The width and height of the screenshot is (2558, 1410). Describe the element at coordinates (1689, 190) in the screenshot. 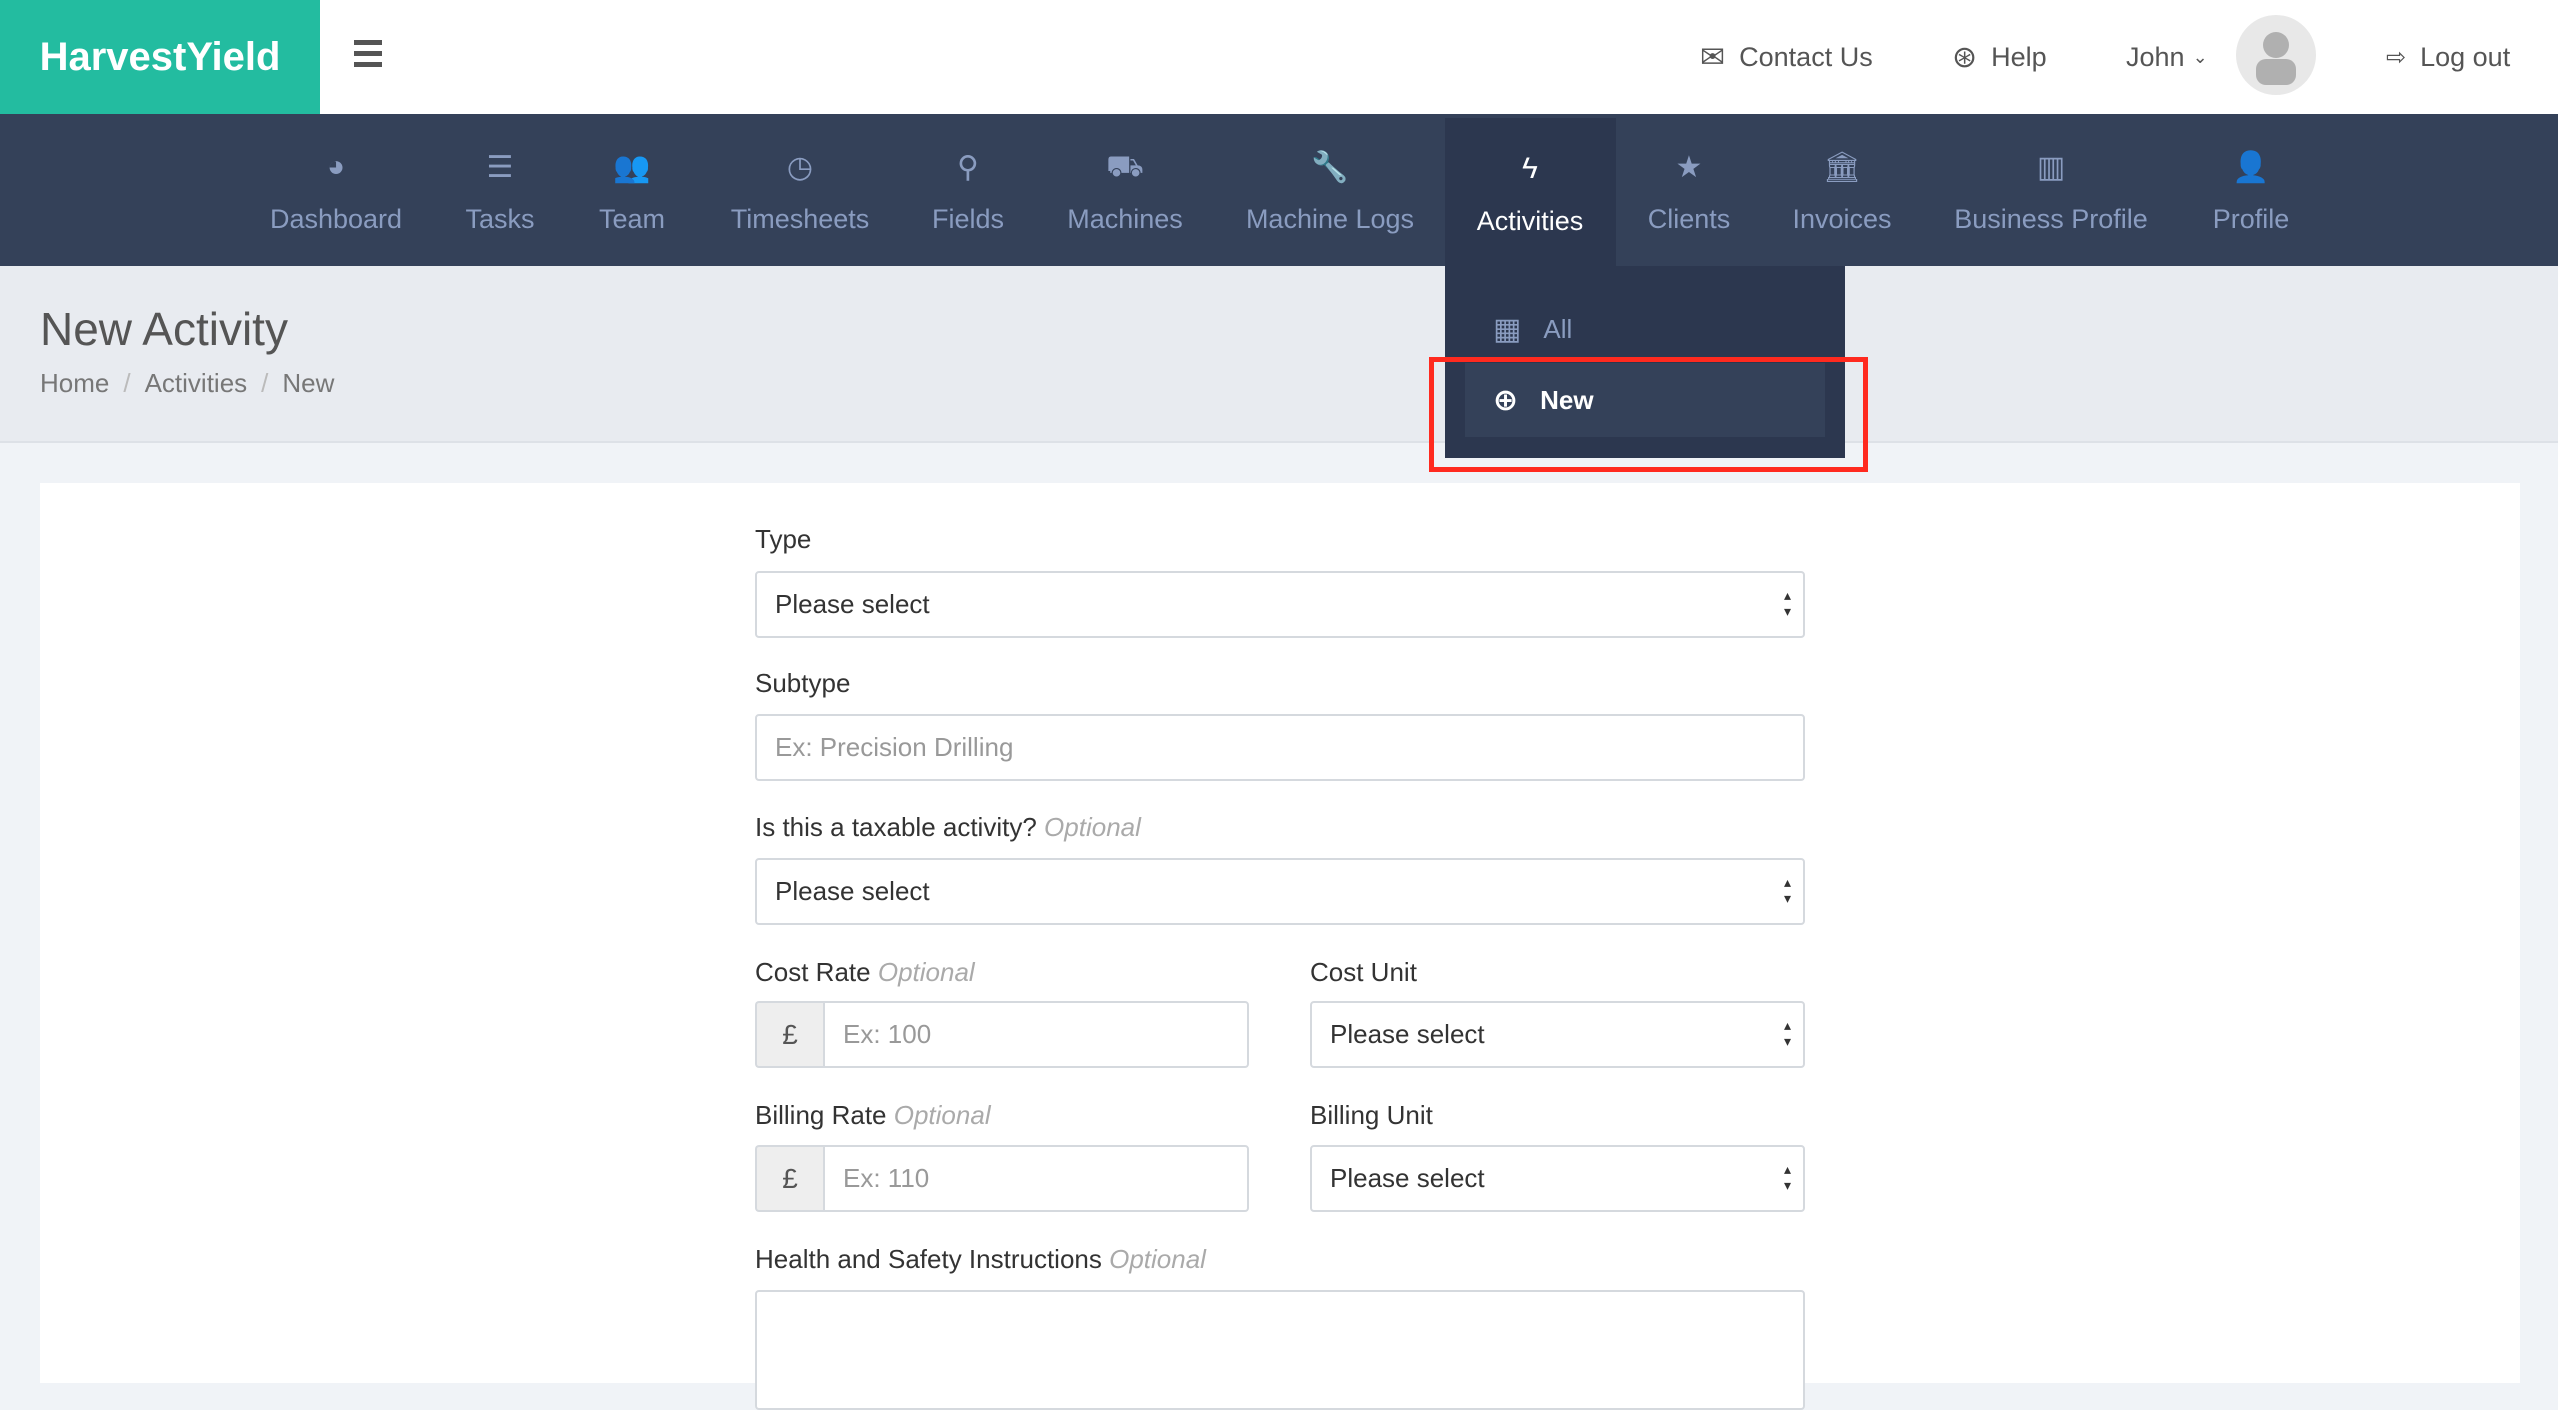

I see `nav-item-clients: ★ Clients` at that location.